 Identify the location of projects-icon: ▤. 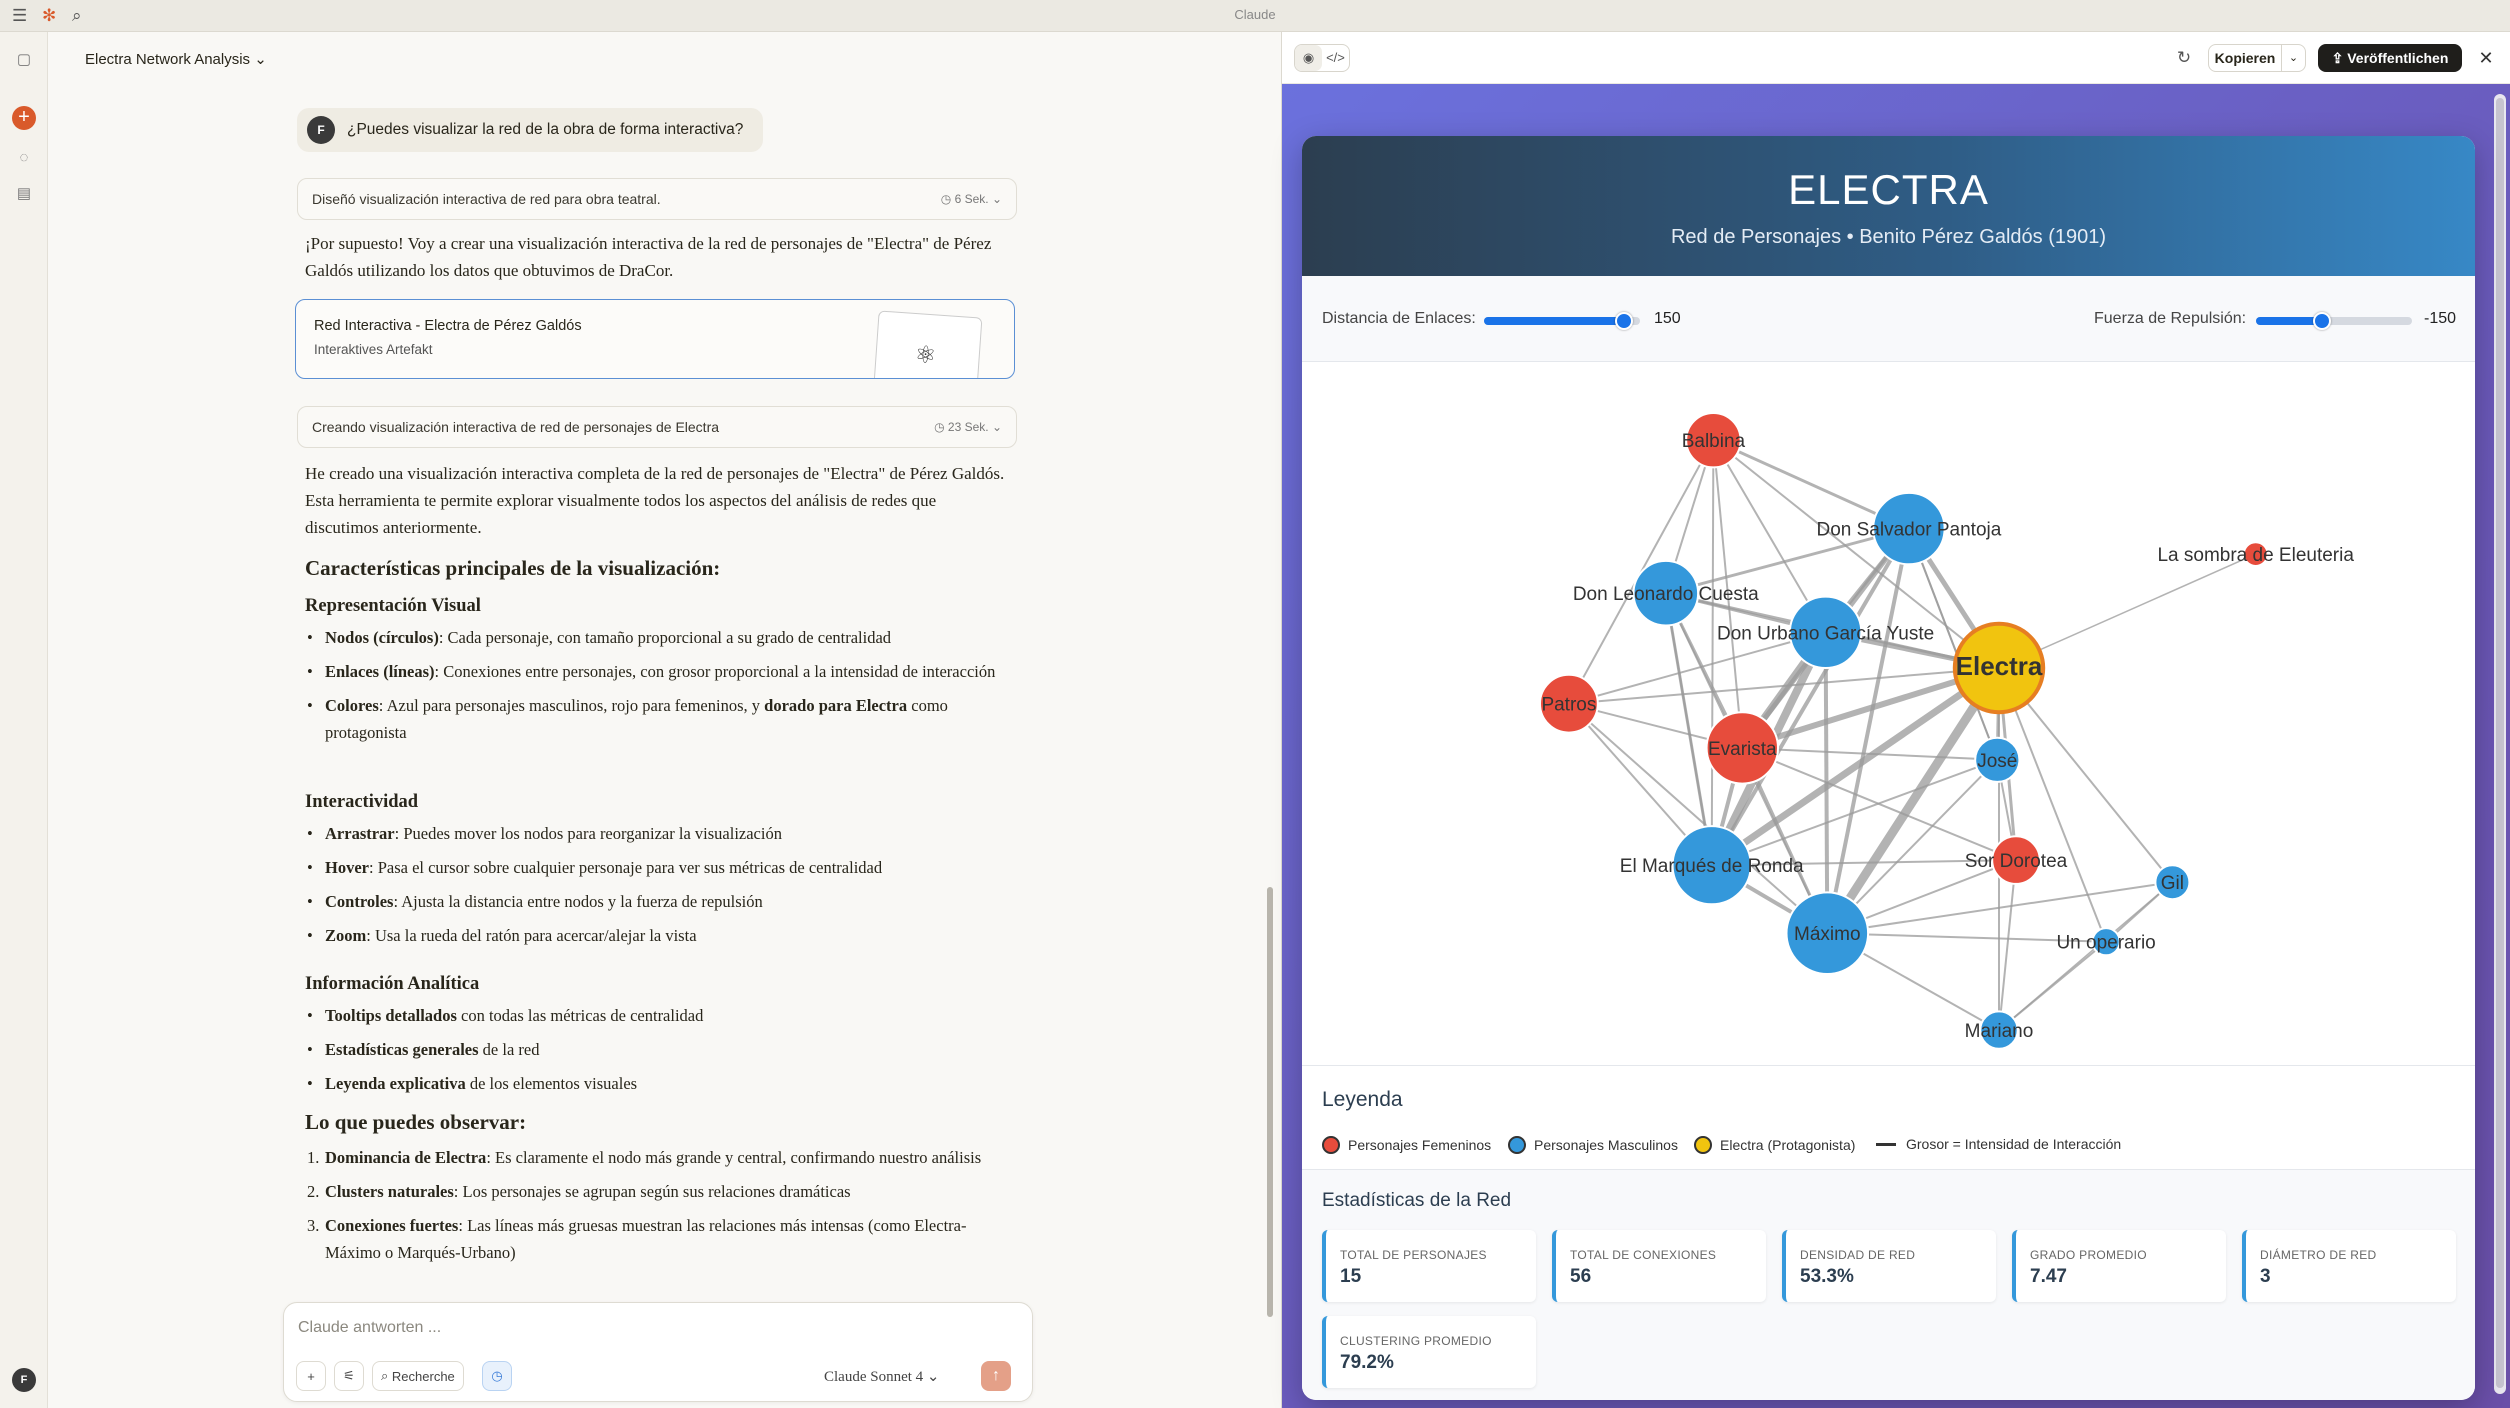
(24, 194).